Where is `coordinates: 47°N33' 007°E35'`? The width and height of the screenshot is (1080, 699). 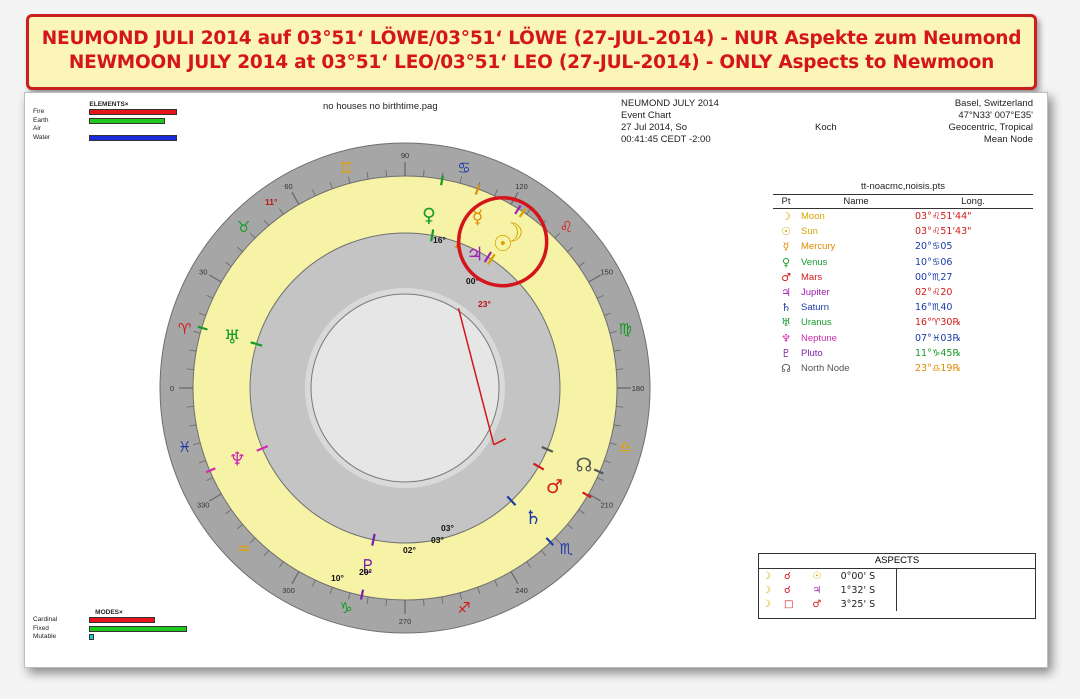
coordinates: 47°N33' 007°E35' is located at coordinates (995, 115).